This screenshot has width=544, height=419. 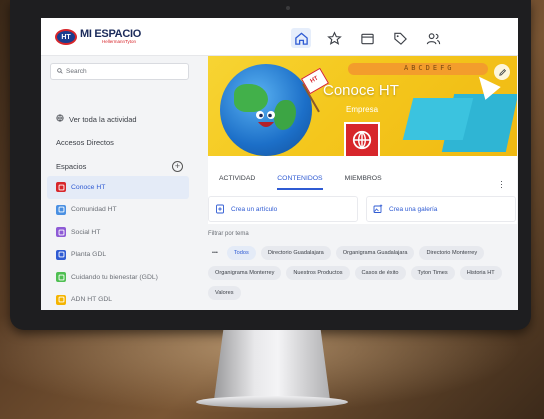 I want to click on main-nav, so click(x=367, y=38).